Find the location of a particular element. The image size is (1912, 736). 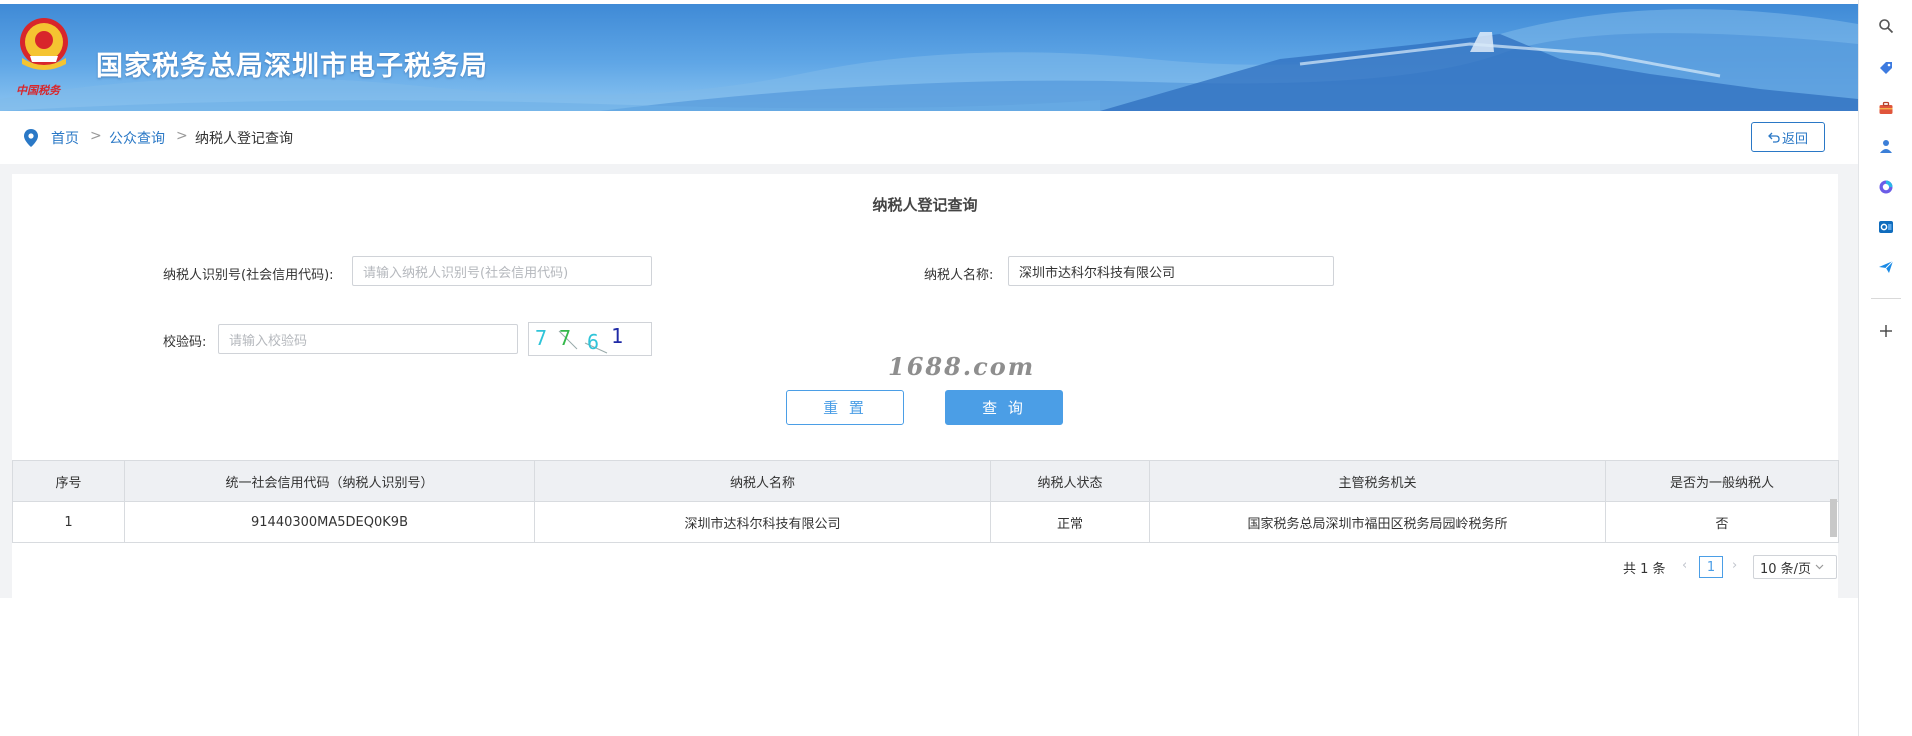

total-count: 共 1 条 is located at coordinates (1644, 569).